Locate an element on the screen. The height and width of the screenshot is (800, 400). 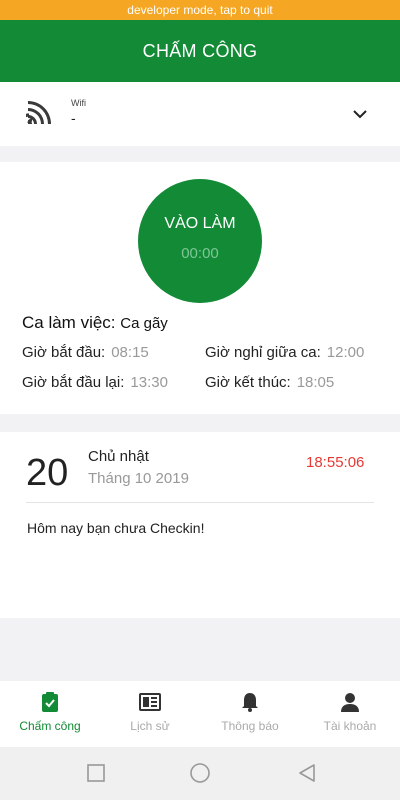
shift-restart-label: Giờ bắt đầu lại: is located at coordinates (73, 382).